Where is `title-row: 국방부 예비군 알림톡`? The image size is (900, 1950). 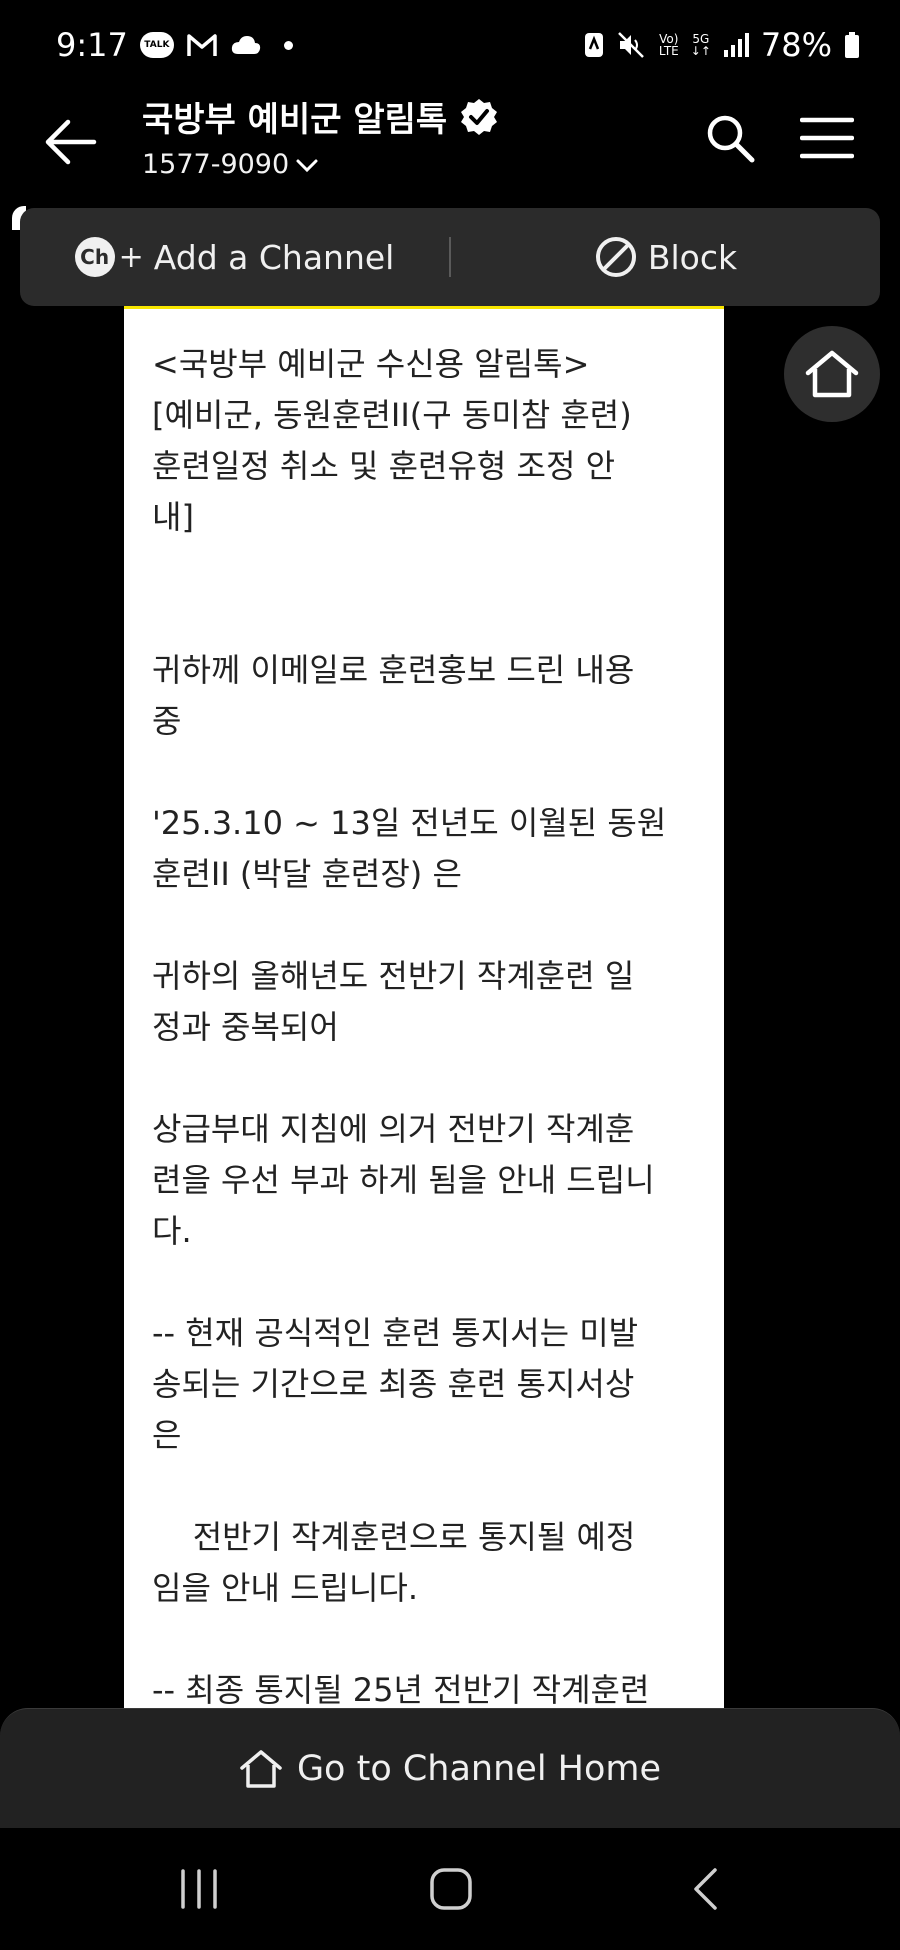 title-row: 국방부 예비군 알림톡 is located at coordinates (320, 116).